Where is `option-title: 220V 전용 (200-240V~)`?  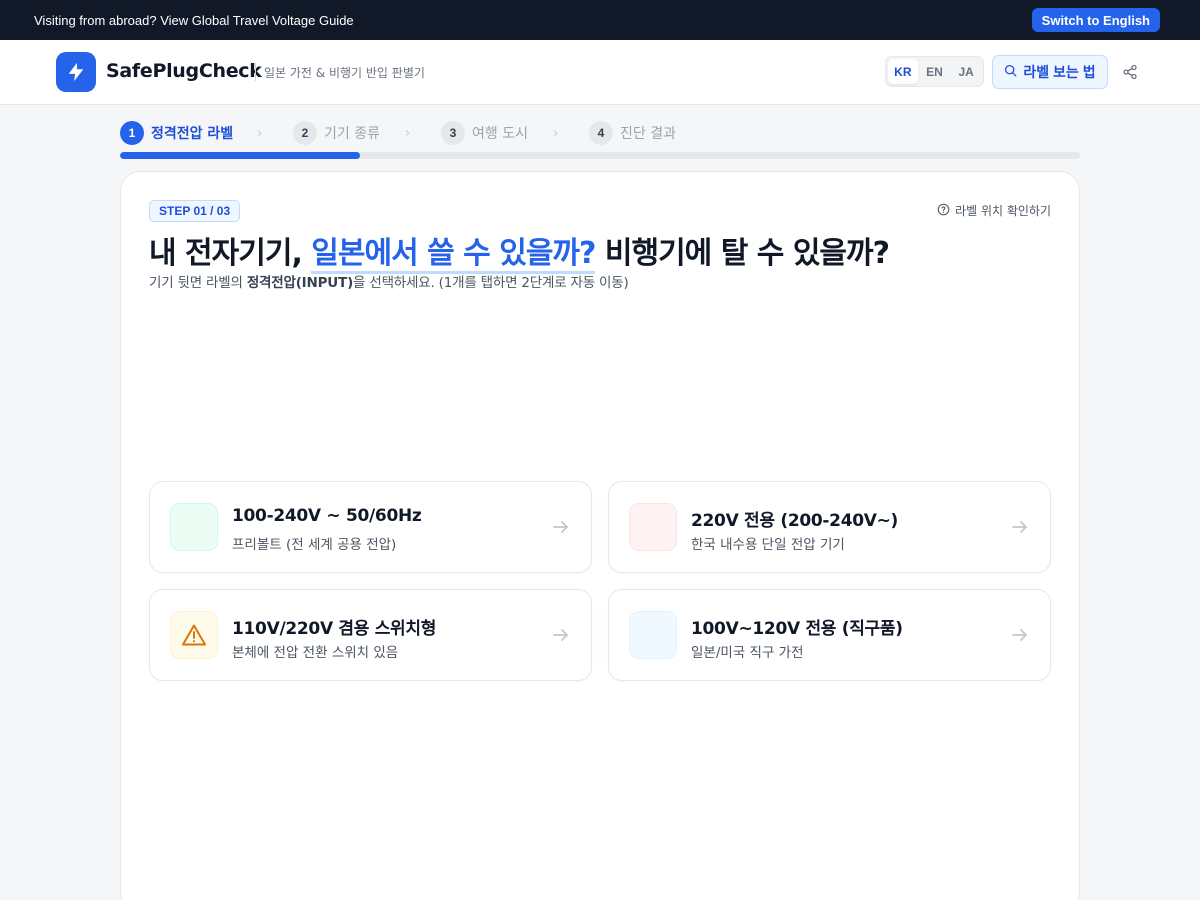 option-title: 220V 전용 (200-240V~) is located at coordinates (795, 521).